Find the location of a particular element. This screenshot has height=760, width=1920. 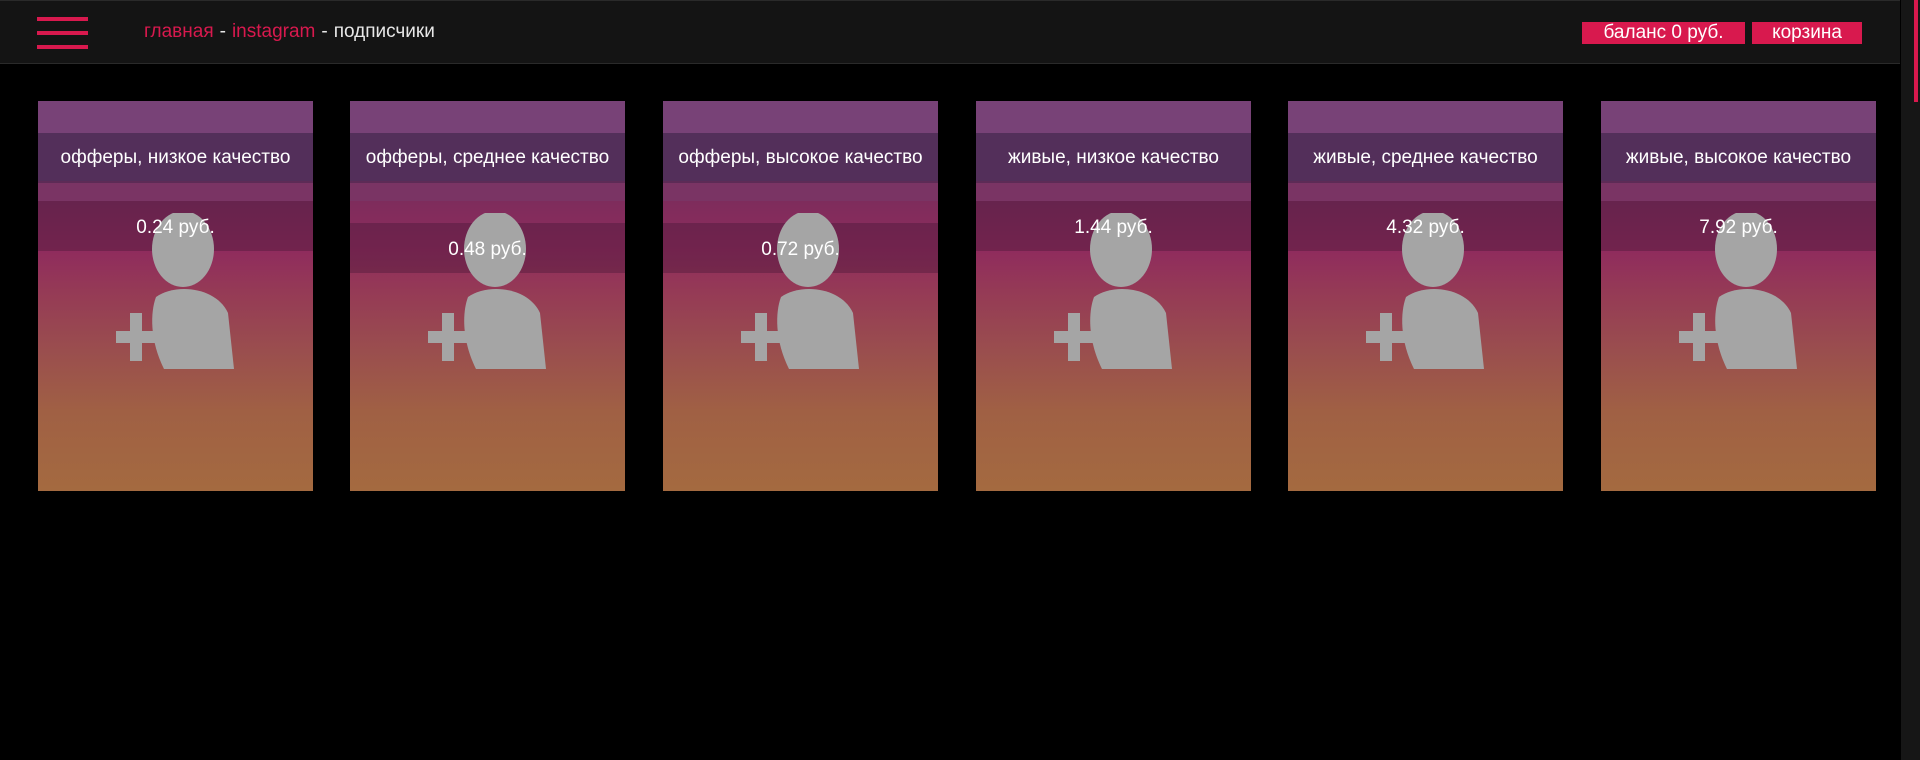

product-card: живые, среднее качество 4.32 руб. is located at coordinates (1425, 296).